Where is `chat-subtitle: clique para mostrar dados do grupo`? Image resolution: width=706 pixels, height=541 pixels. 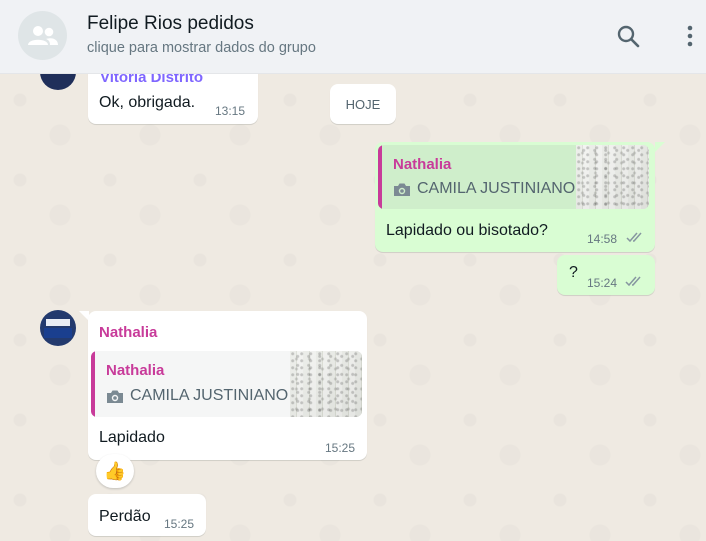 chat-subtitle: clique para mostrar dados do grupo is located at coordinates (201, 48).